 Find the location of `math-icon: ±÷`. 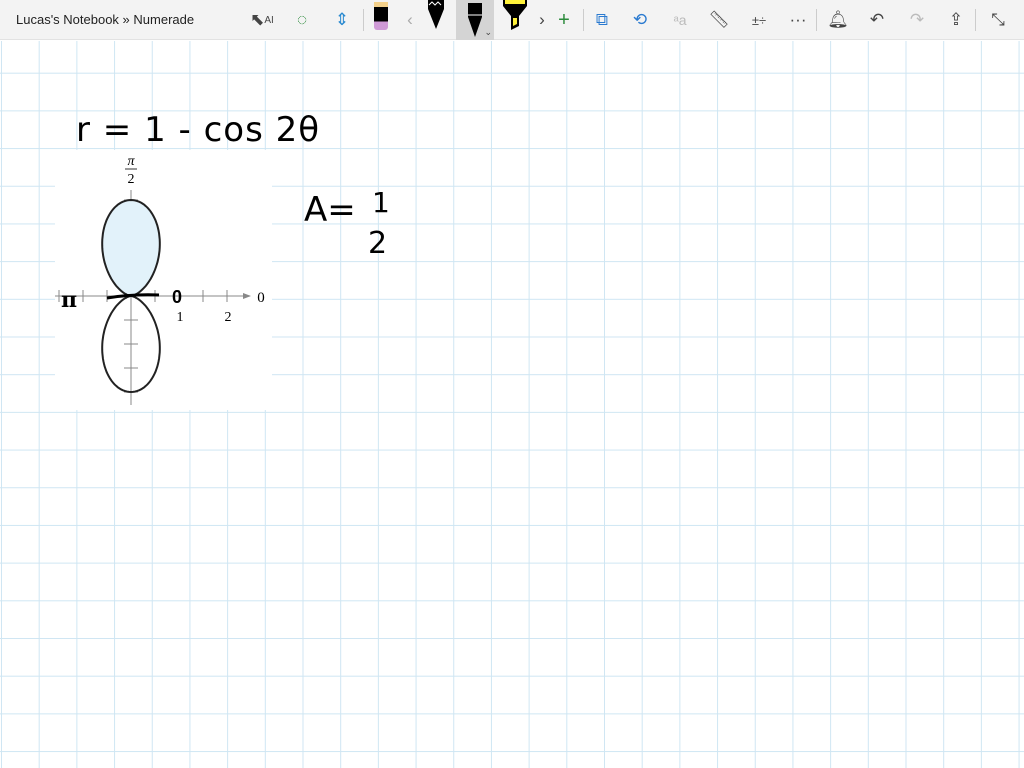

math-icon: ±÷ is located at coordinates (759, 20).